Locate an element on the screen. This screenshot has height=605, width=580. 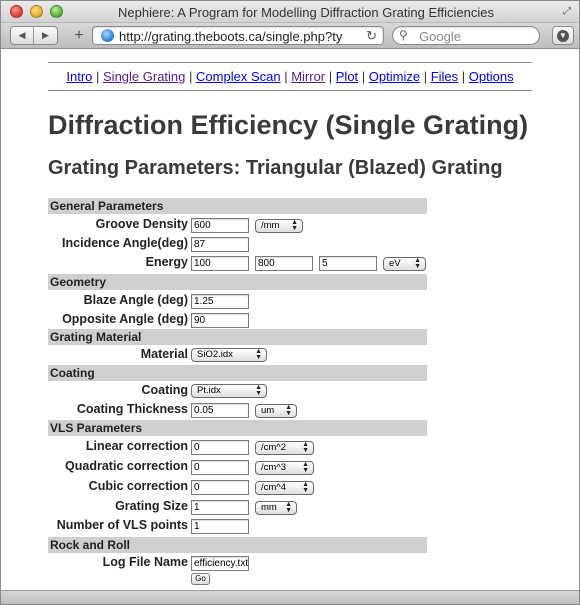
url-text: http://grating.theboots.ca/single.php?ty is located at coordinates (239, 36).